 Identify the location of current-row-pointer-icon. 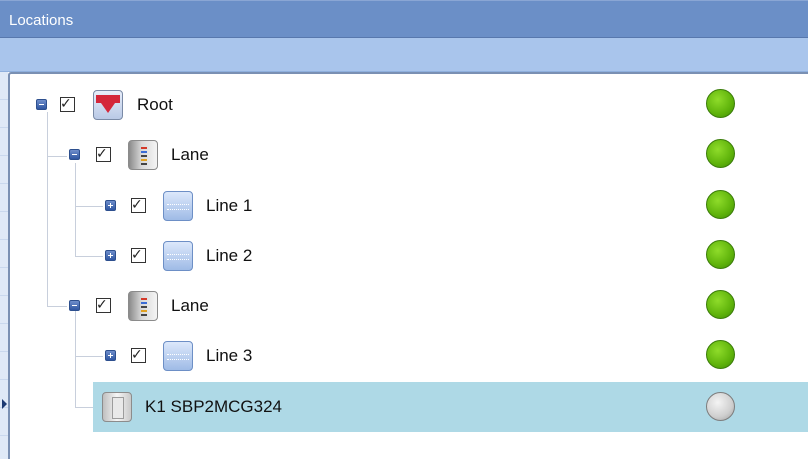
(4, 404).